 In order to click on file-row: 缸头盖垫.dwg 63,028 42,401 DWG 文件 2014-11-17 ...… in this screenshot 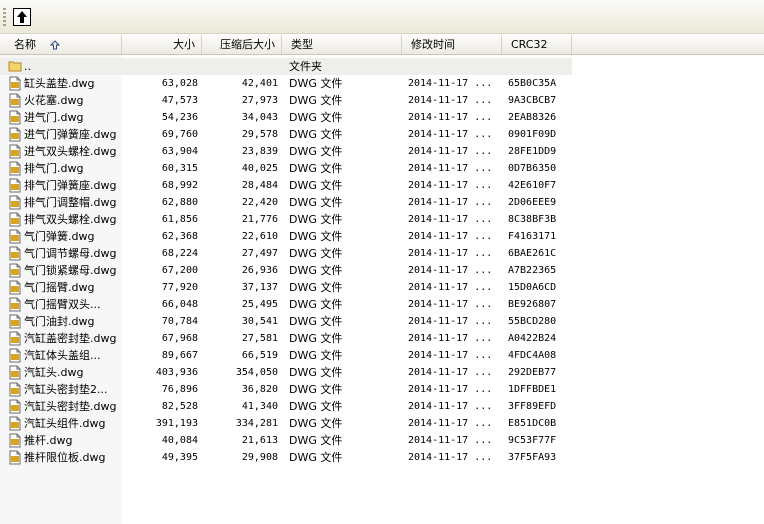, I will do `click(382, 83)`.